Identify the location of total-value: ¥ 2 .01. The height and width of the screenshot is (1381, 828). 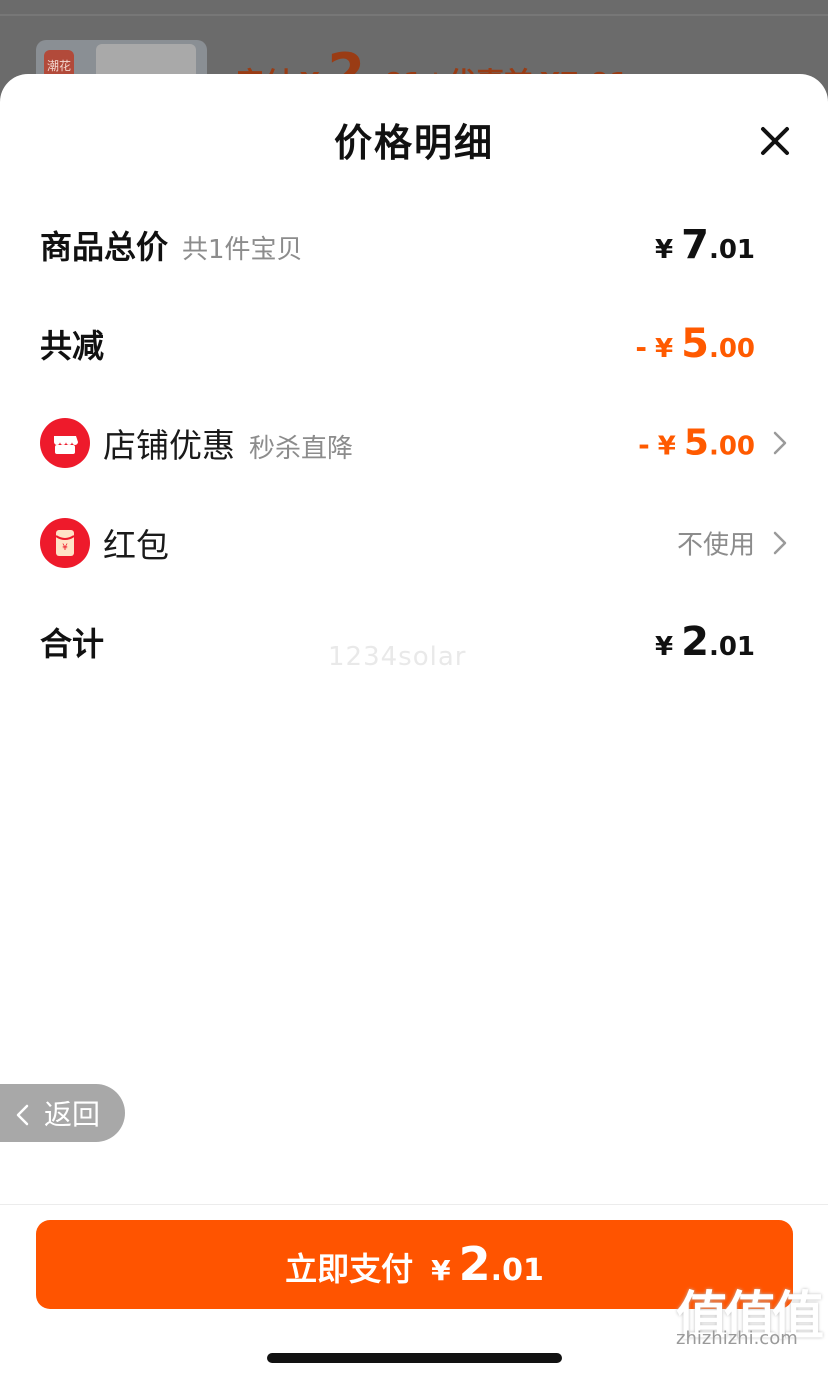
(705, 642).